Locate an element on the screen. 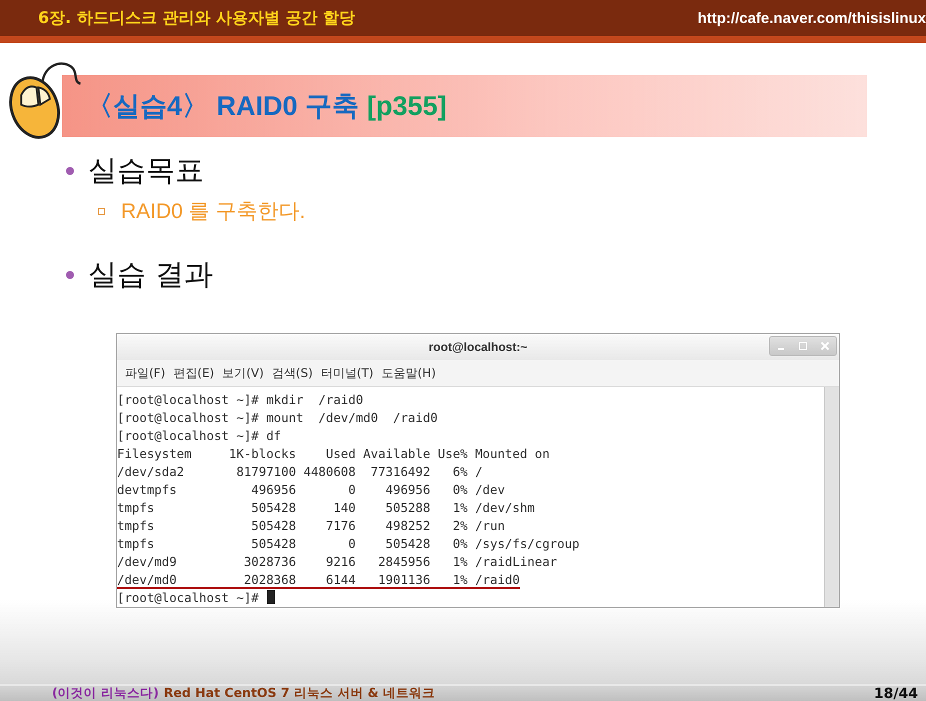 This screenshot has width=926, height=701. terminal-line: [root@localhost ~]# mkdir /raid0 is located at coordinates (240, 400).